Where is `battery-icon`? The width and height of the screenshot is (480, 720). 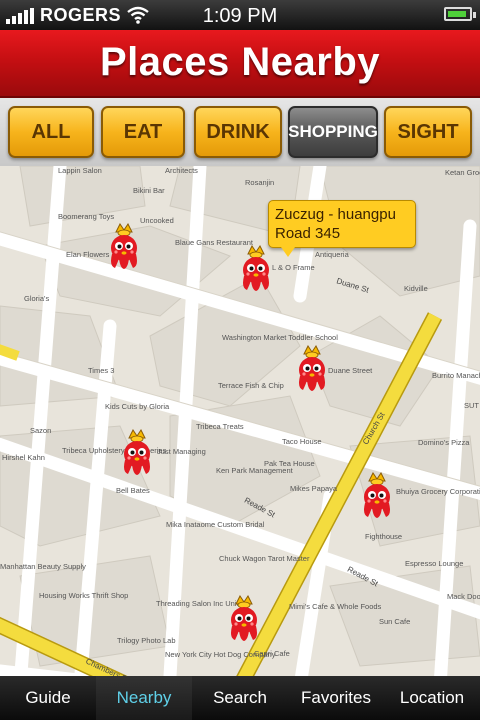
battery-icon is located at coordinates (460, 14).